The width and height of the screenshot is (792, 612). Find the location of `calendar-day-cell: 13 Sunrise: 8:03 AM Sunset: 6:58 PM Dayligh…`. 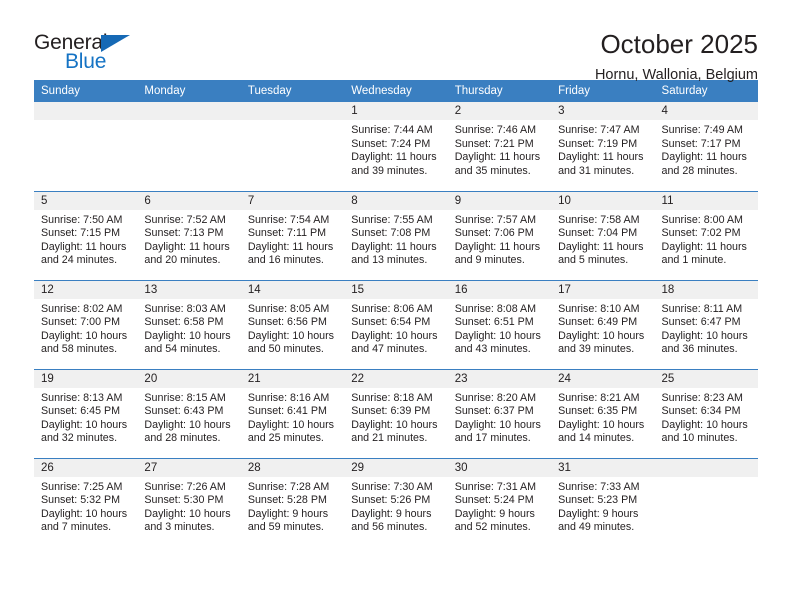

calendar-day-cell: 13 Sunrise: 8:03 AM Sunset: 6:58 PM Dayligh… is located at coordinates (189, 324).